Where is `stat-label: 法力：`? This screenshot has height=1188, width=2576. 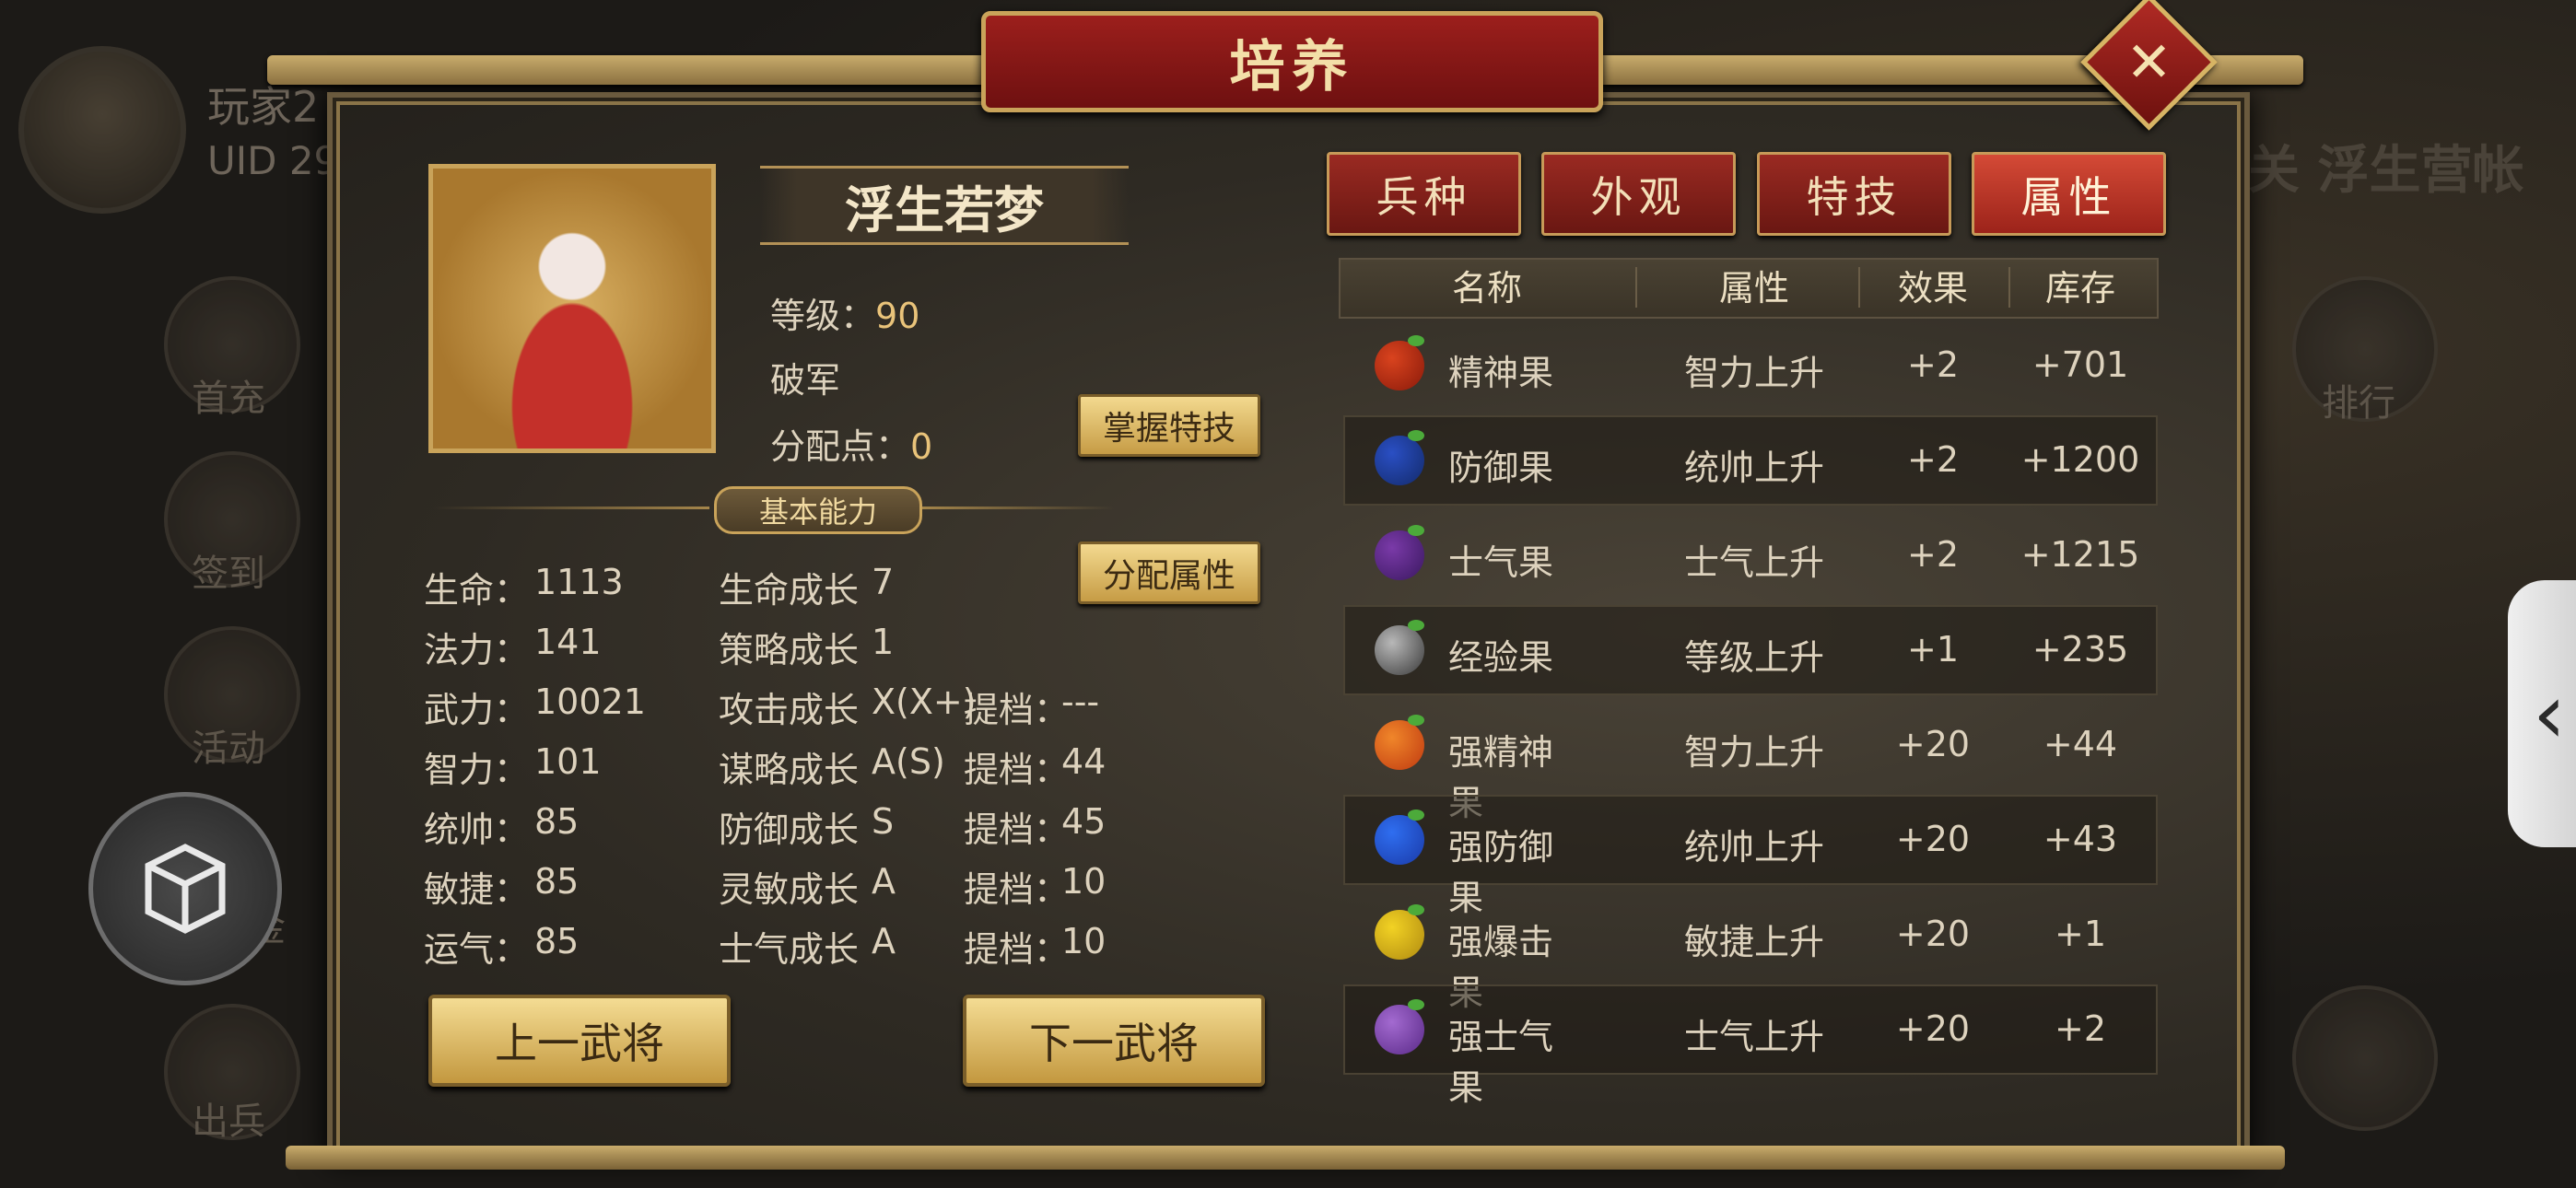 stat-label: 法力： is located at coordinates (477, 650).